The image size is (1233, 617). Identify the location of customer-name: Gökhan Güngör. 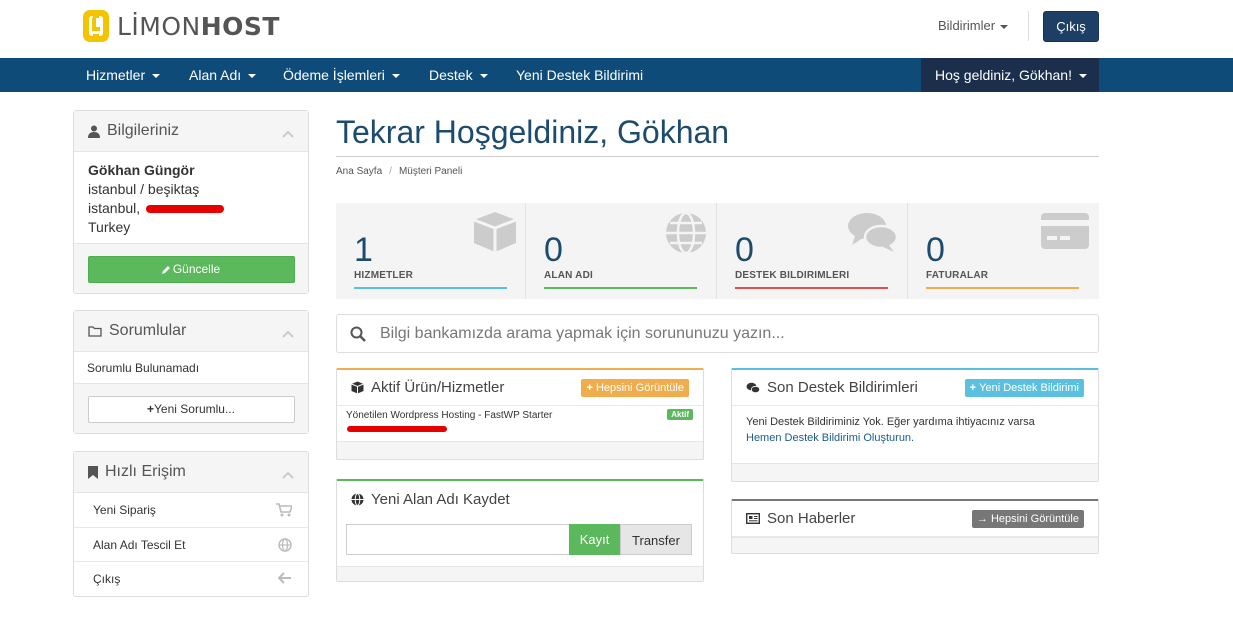
(141, 170).